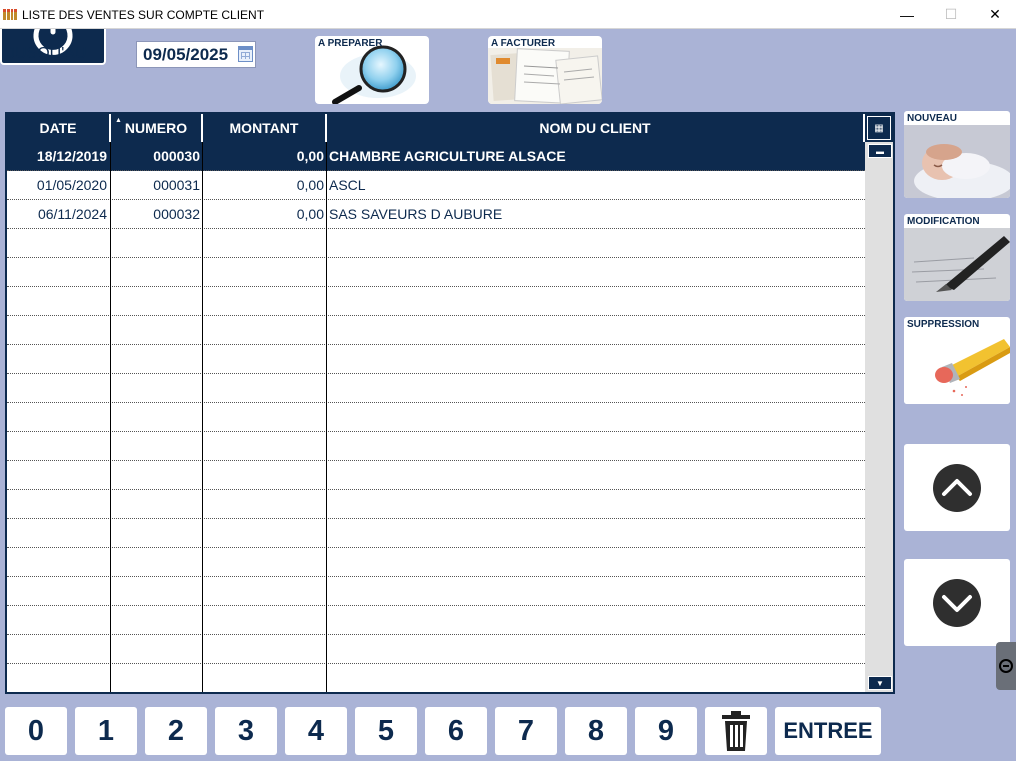 This screenshot has height=761, width=1016. I want to click on side-panel-tab, so click(1006, 666).